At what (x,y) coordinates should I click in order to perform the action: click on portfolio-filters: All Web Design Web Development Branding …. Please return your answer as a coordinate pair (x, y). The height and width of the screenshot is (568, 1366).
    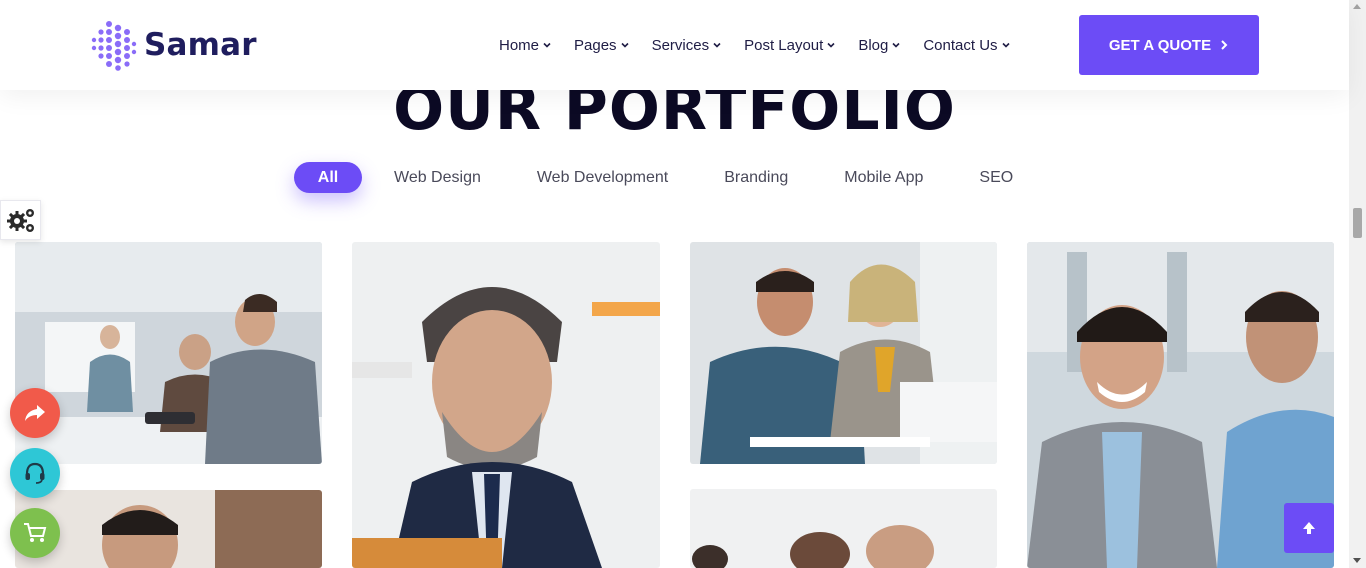
    Looking at the image, I should click on (669, 177).